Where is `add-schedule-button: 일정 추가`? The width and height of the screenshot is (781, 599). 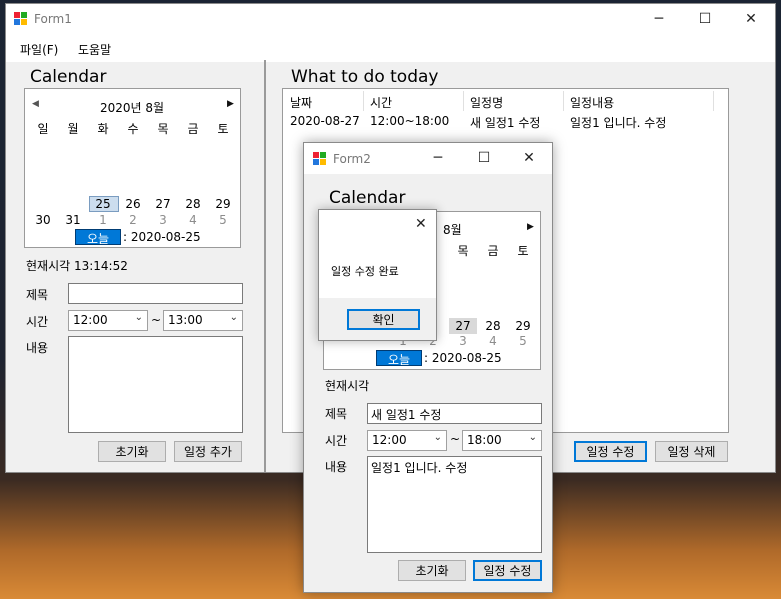 add-schedule-button: 일정 추가 is located at coordinates (208, 451).